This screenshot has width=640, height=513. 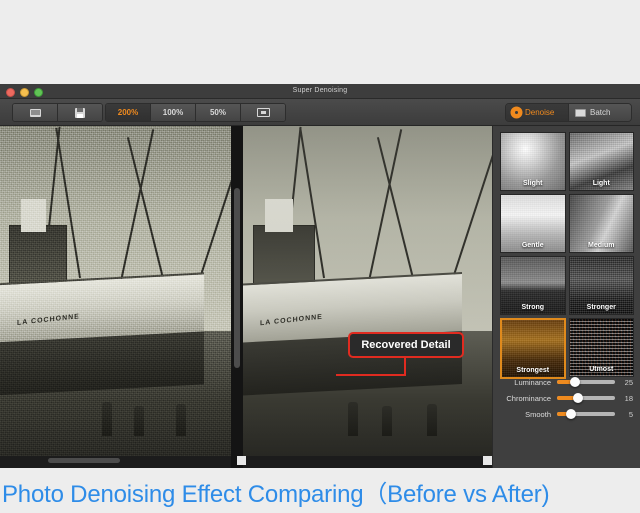 I want to click on save-button, so click(x=80, y=112).